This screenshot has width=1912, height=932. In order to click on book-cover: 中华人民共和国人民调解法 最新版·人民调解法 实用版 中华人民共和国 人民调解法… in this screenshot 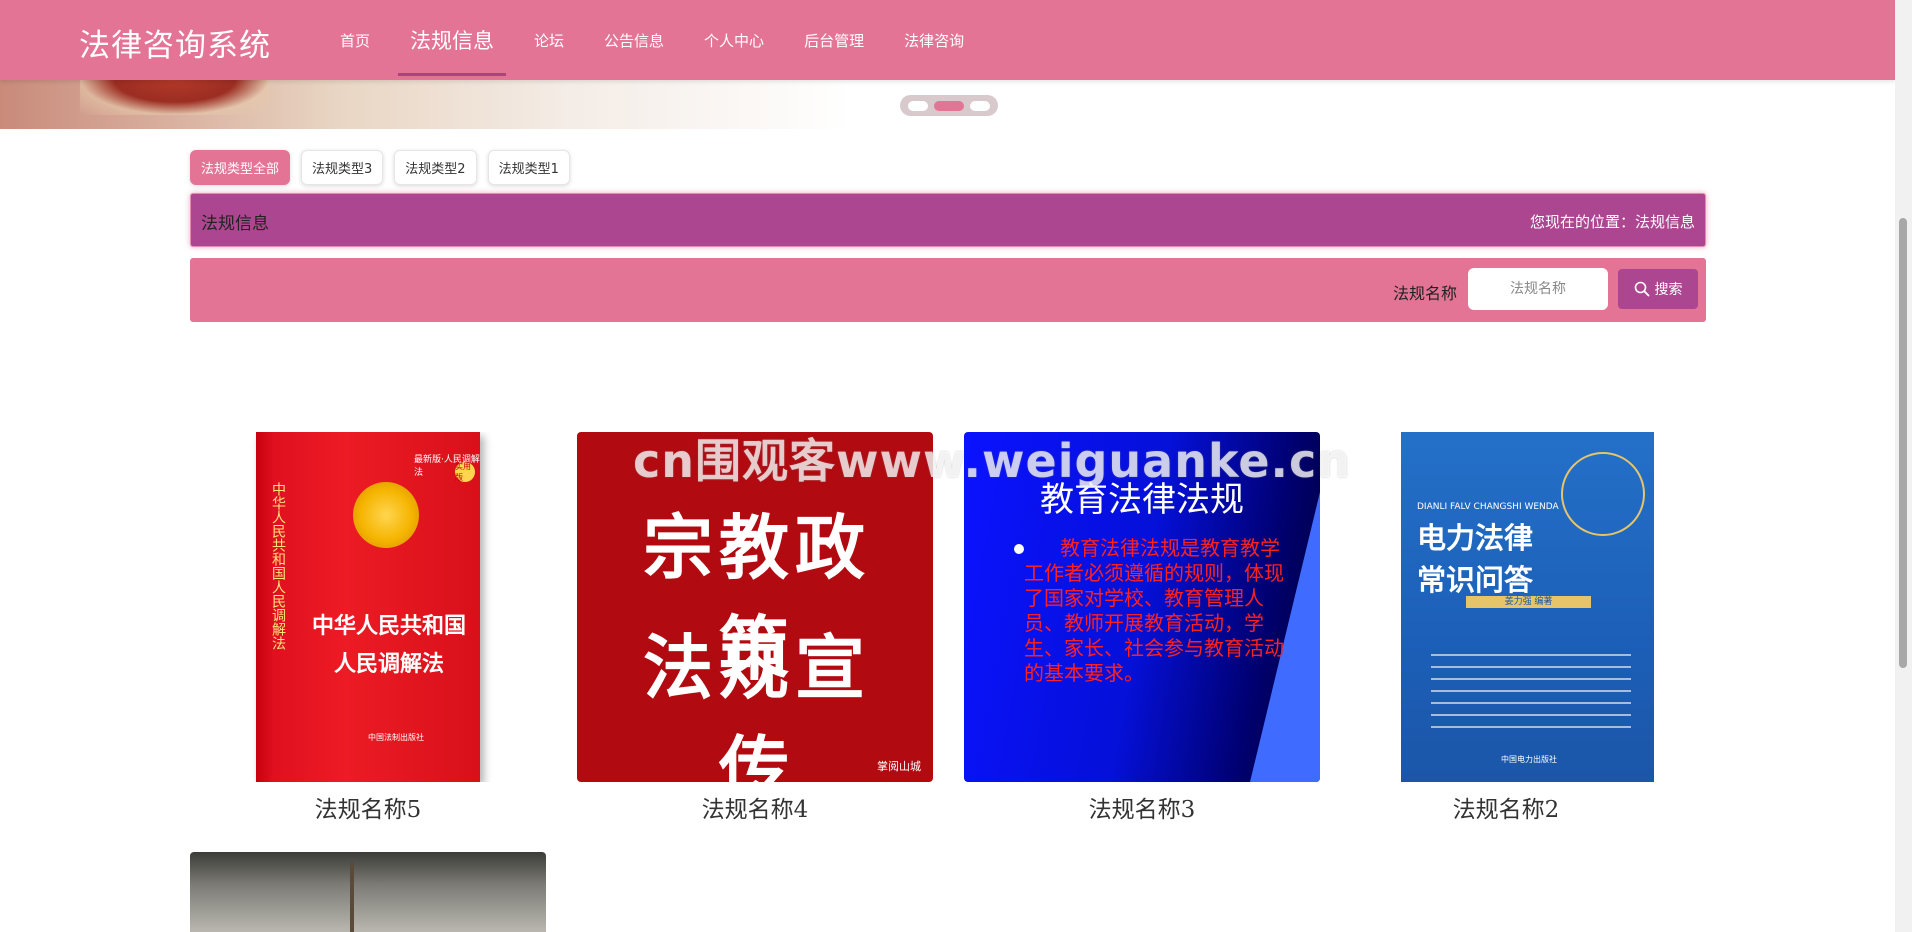, I will do `click(368, 607)`.